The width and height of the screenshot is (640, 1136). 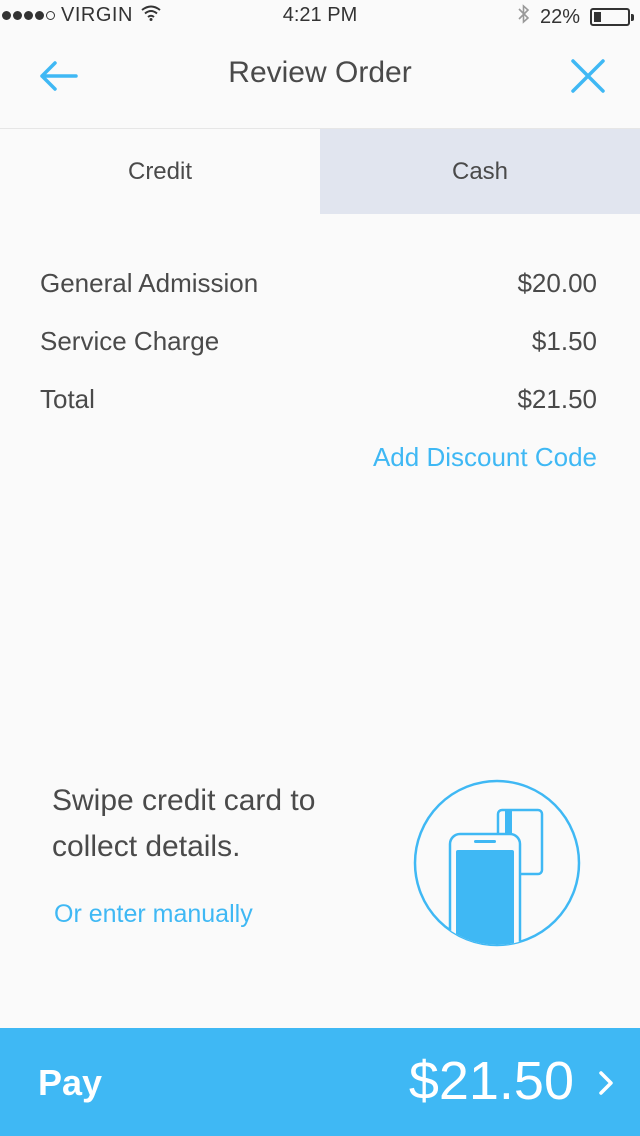 What do you see at coordinates (564, 340) in the screenshot?
I see `line-item-amount: $1.50` at bounding box center [564, 340].